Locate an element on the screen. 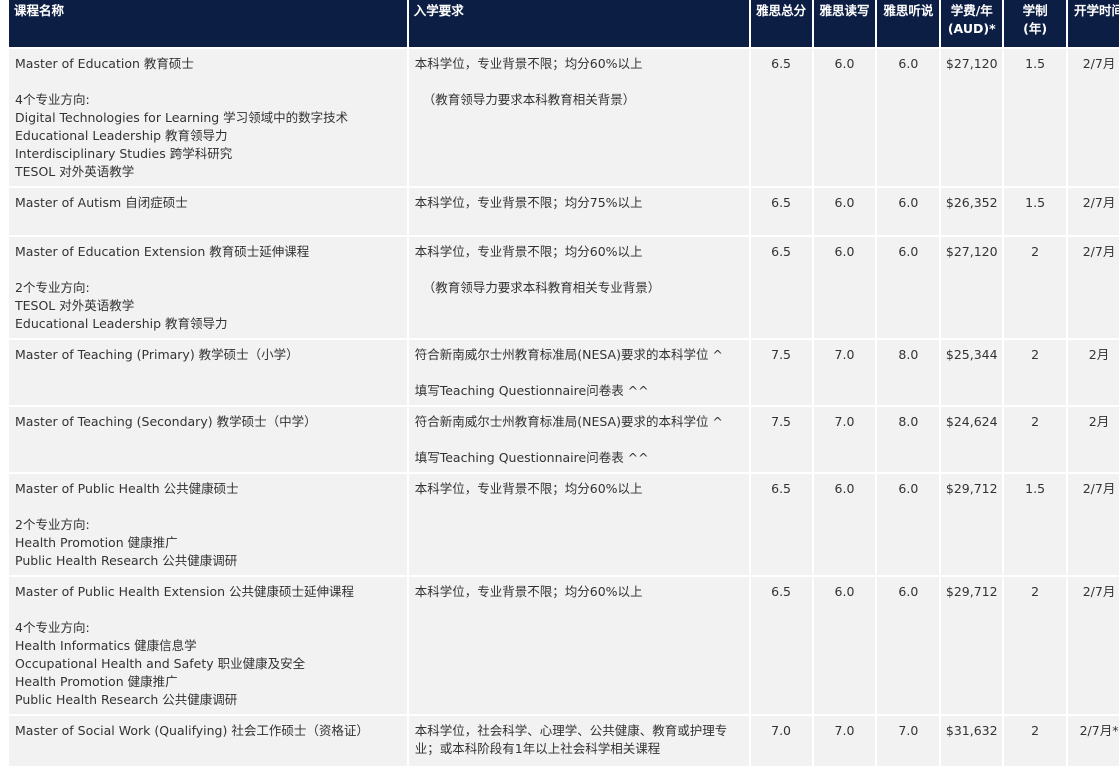 The width and height of the screenshot is (1119, 766). header-tuition: 学费/年 (AUD)* is located at coordinates (972, 23).